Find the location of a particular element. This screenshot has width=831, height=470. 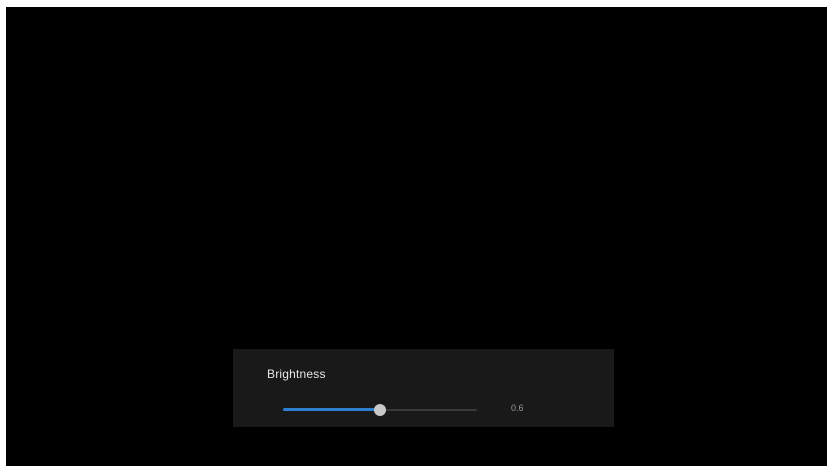

slider-thumb is located at coordinates (380, 410).